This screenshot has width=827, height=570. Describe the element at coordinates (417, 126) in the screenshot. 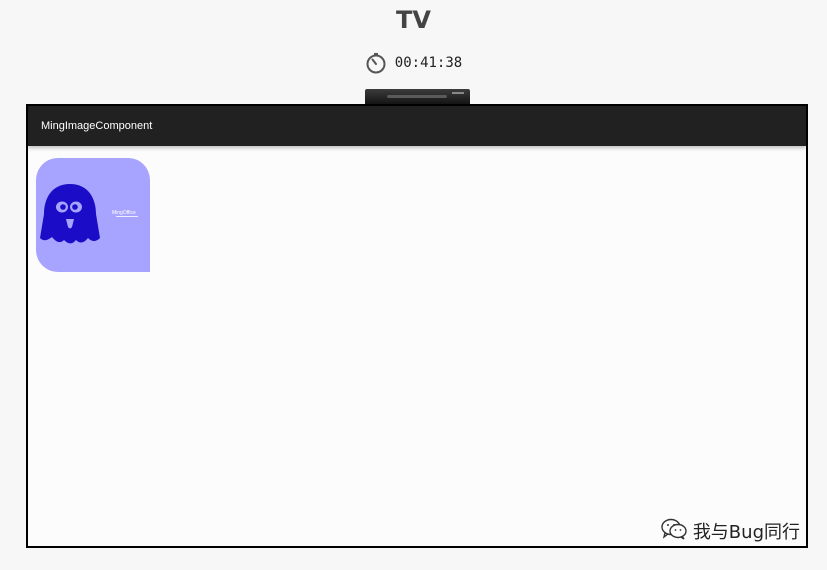

I see `app-bar: MingImageComponent` at that location.